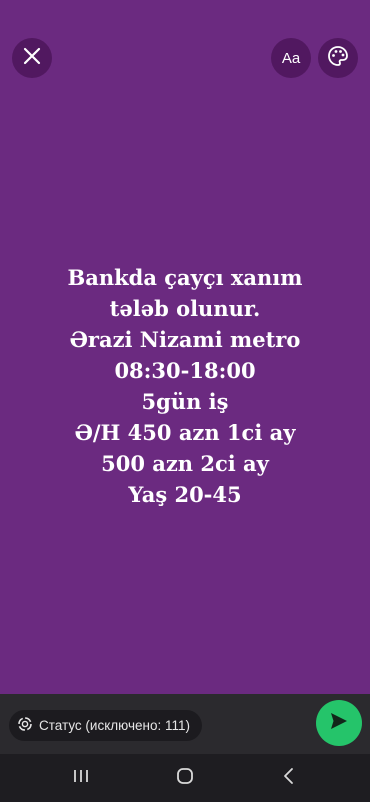 This screenshot has width=370, height=802. I want to click on palette-icon, so click(338, 58).